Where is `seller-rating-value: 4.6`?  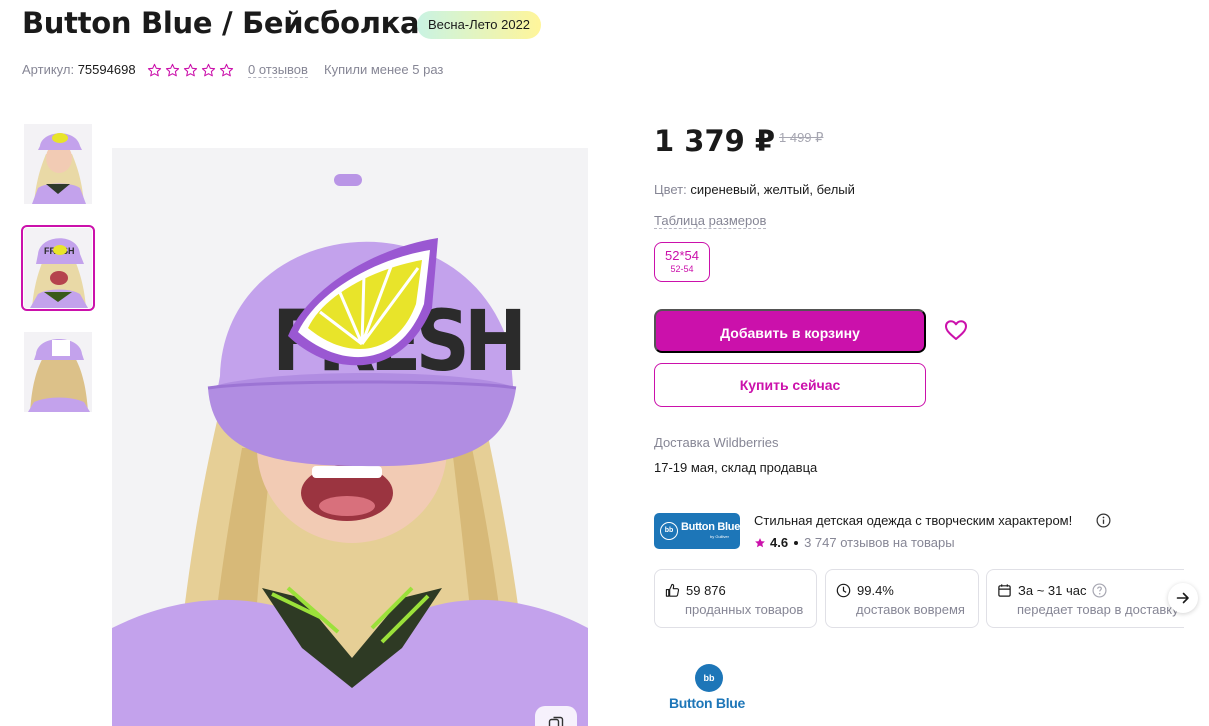
seller-rating-value: 4.6 is located at coordinates (779, 542).